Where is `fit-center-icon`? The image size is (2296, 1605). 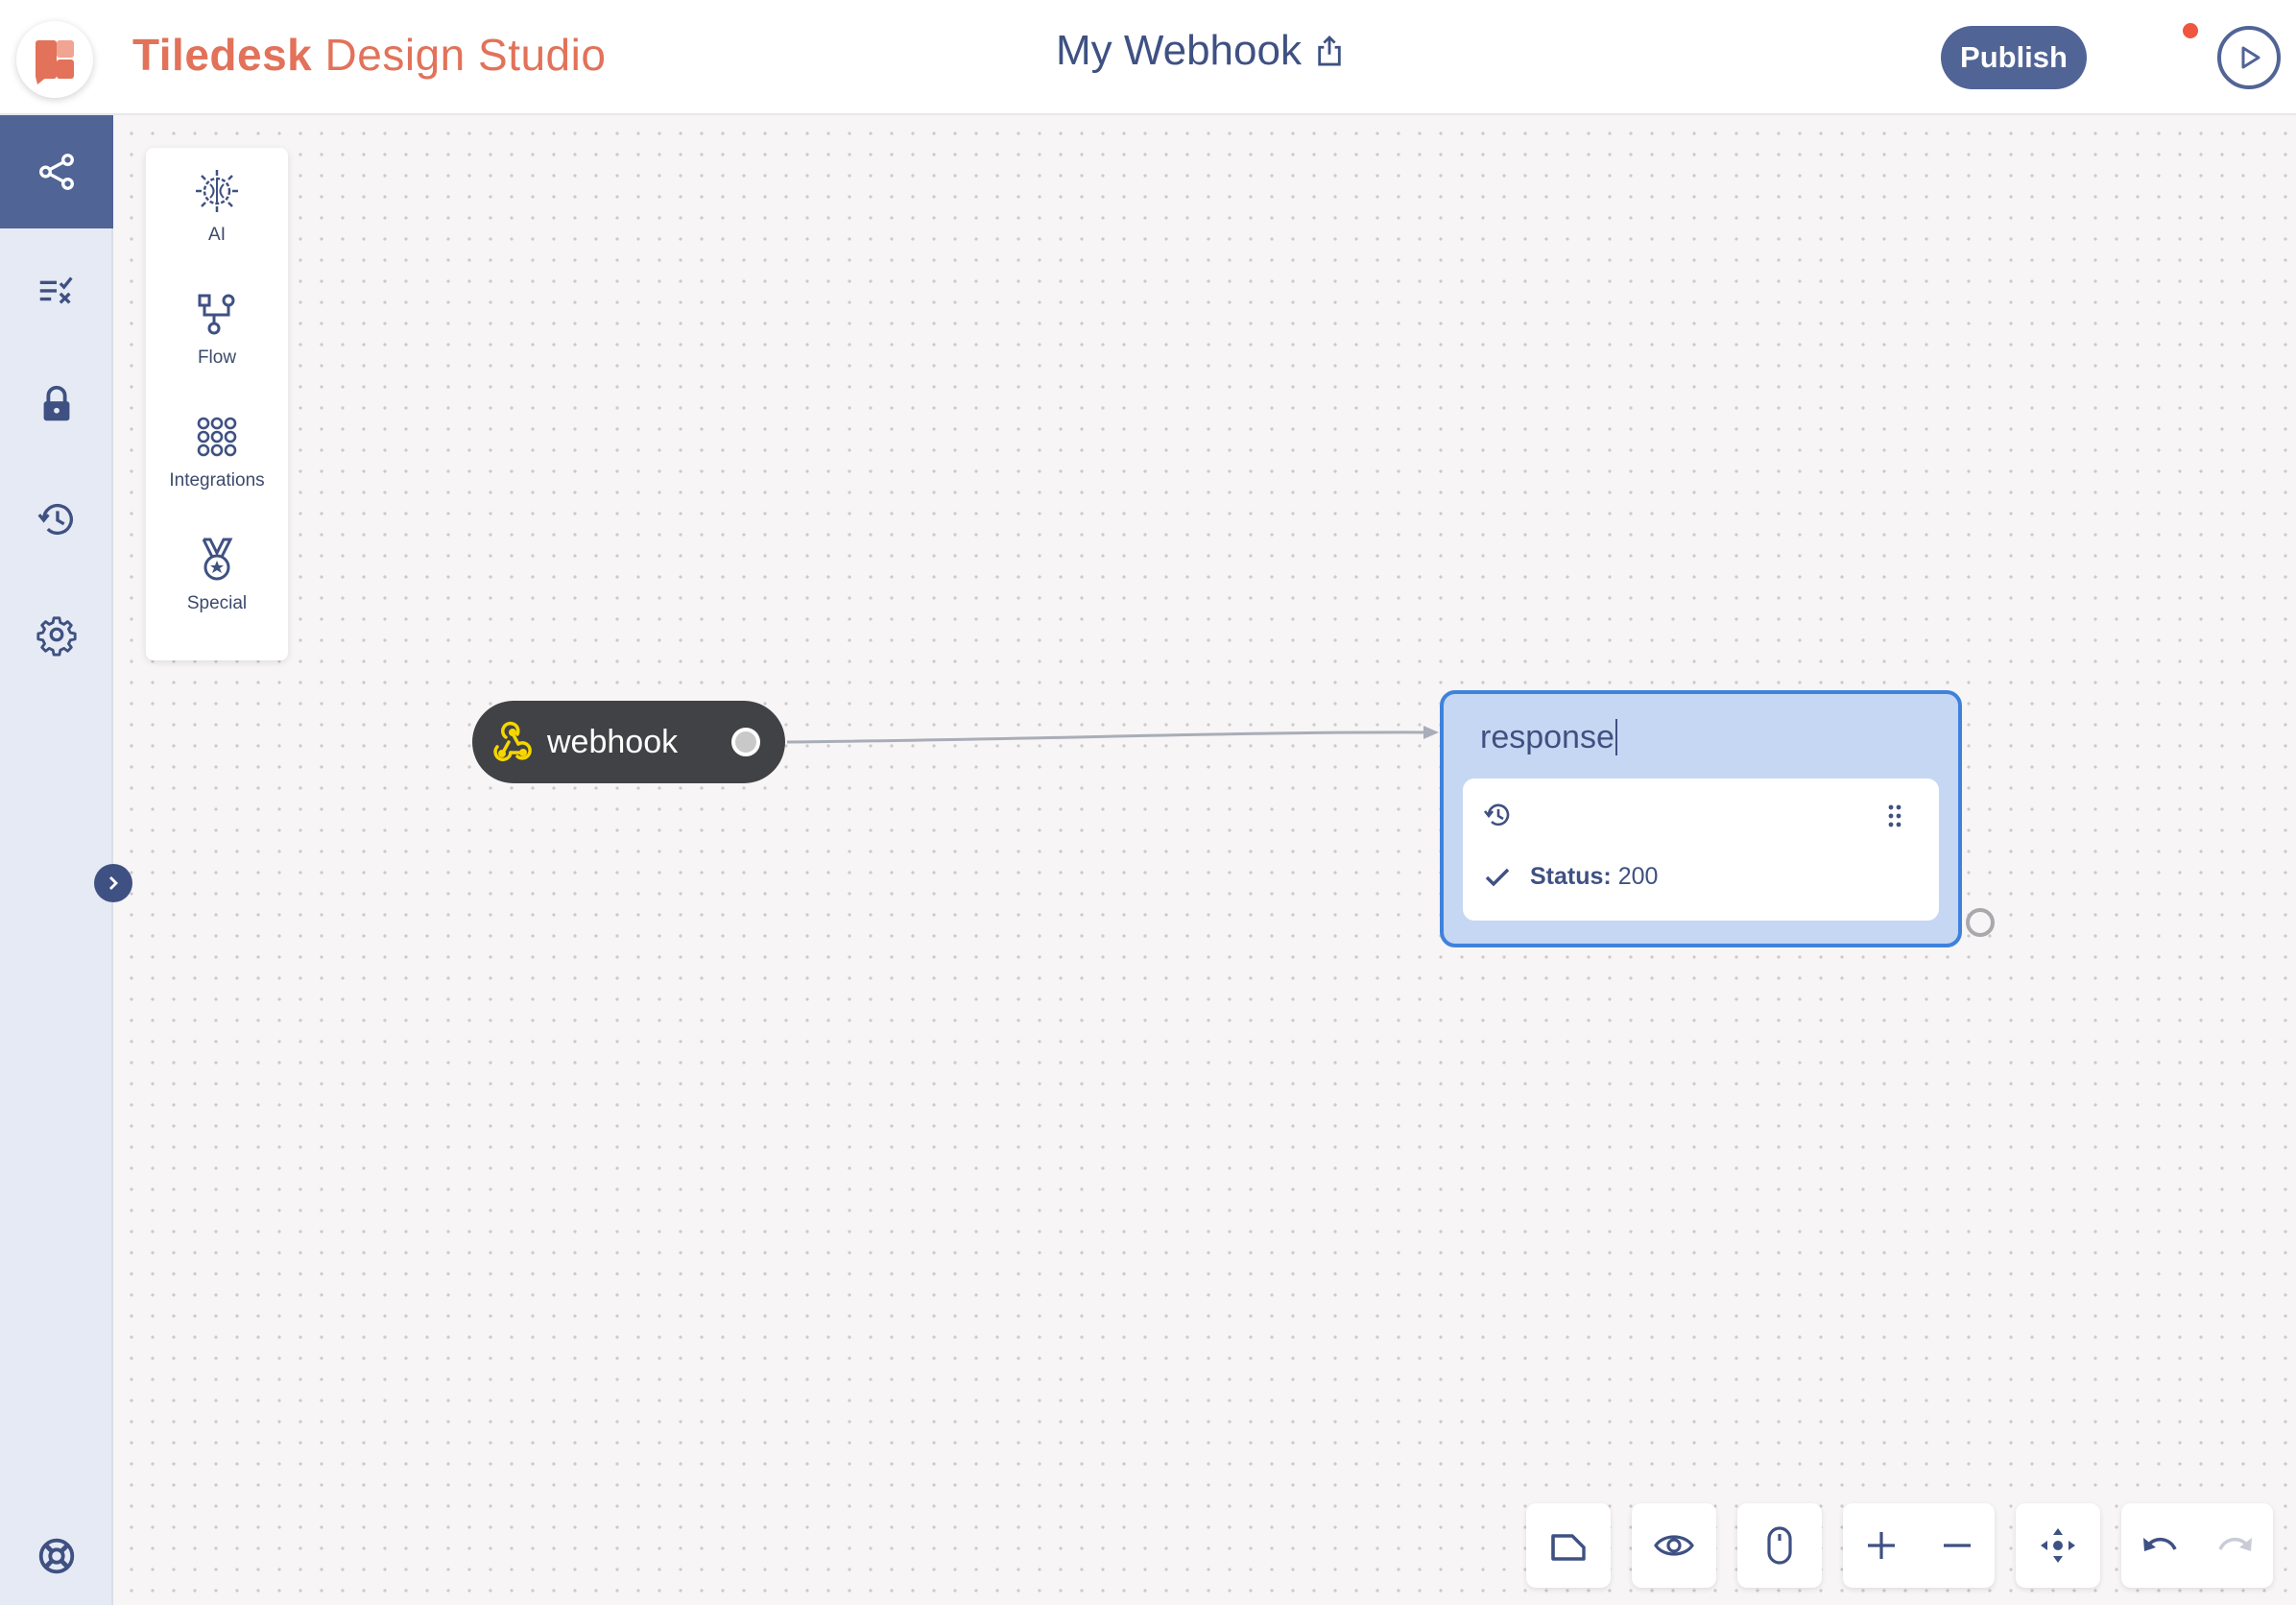 fit-center-icon is located at coordinates (2058, 1545).